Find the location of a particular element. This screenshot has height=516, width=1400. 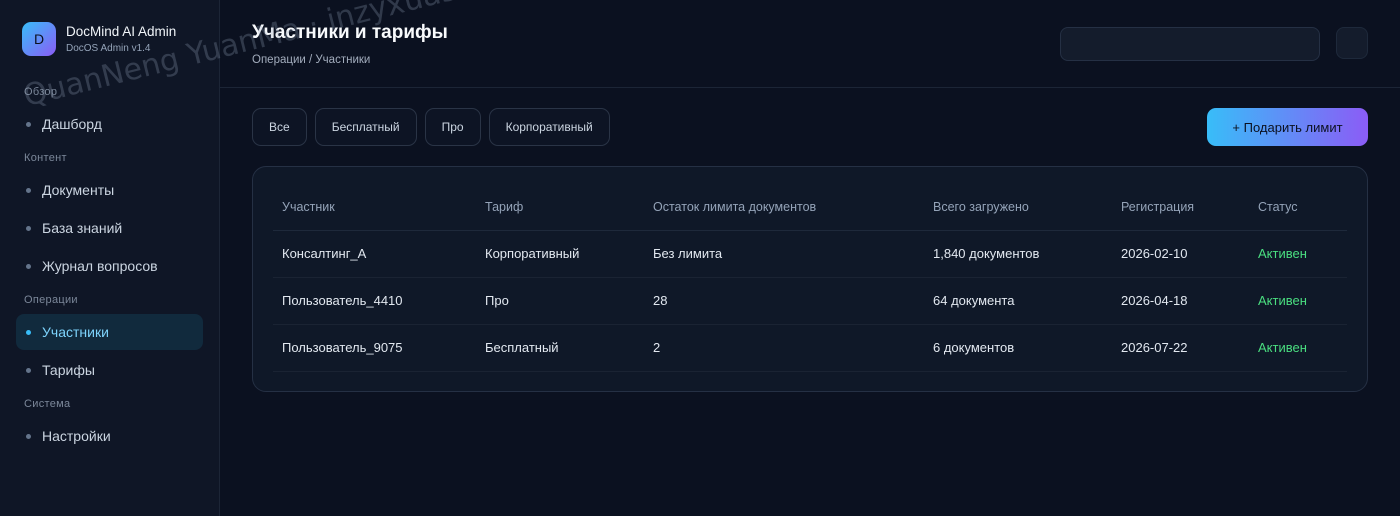

nav-section-label: Контент is located at coordinates (45, 158).